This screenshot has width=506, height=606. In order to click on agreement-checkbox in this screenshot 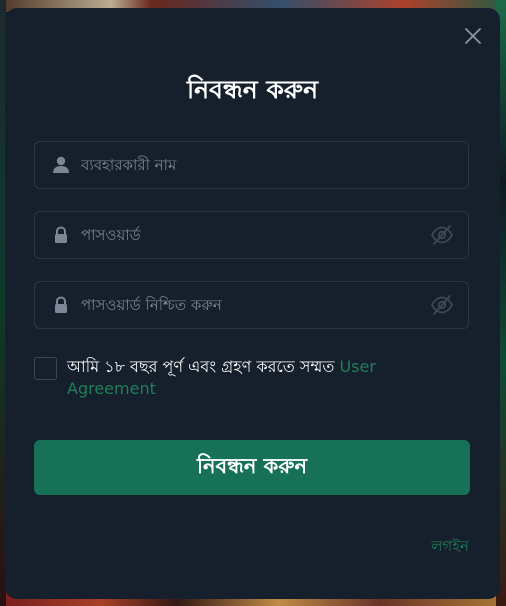, I will do `click(45, 368)`.